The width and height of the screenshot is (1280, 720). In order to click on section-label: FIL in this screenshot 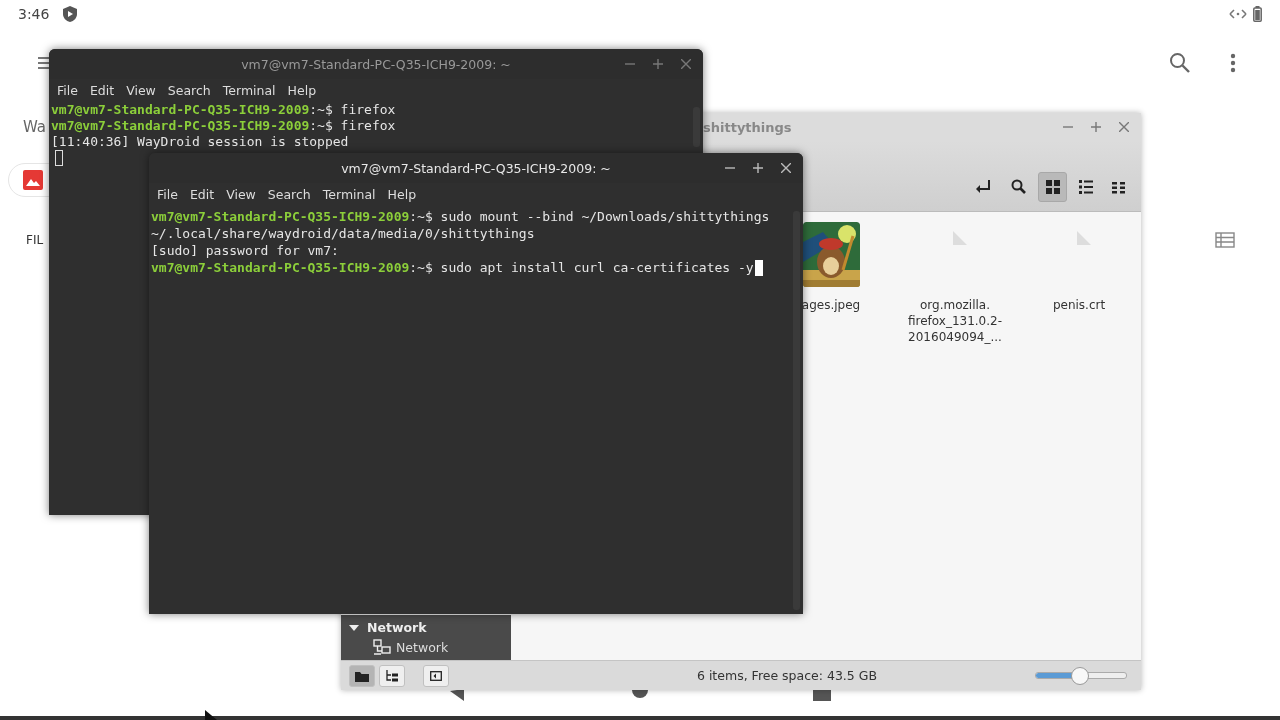, I will do `click(35, 240)`.